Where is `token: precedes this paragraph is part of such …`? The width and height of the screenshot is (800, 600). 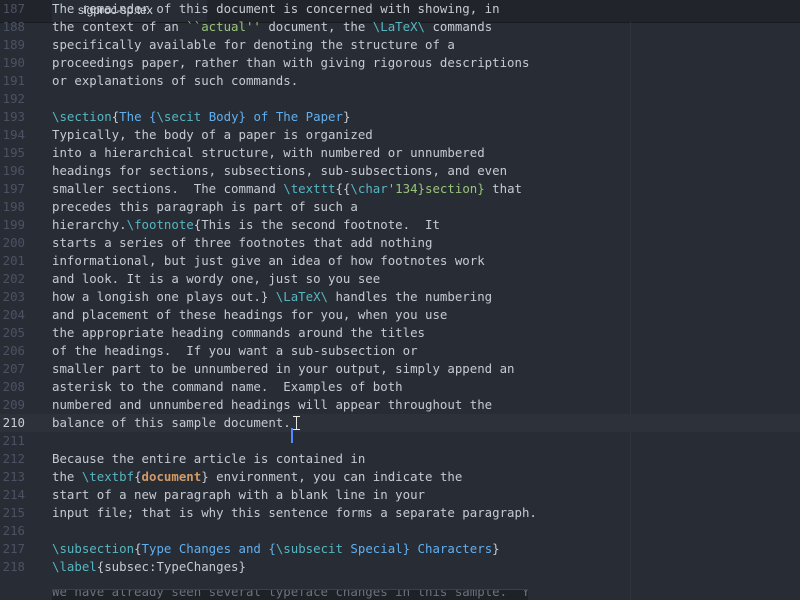 token: precedes this paragraph is part of such … is located at coordinates (205, 206).